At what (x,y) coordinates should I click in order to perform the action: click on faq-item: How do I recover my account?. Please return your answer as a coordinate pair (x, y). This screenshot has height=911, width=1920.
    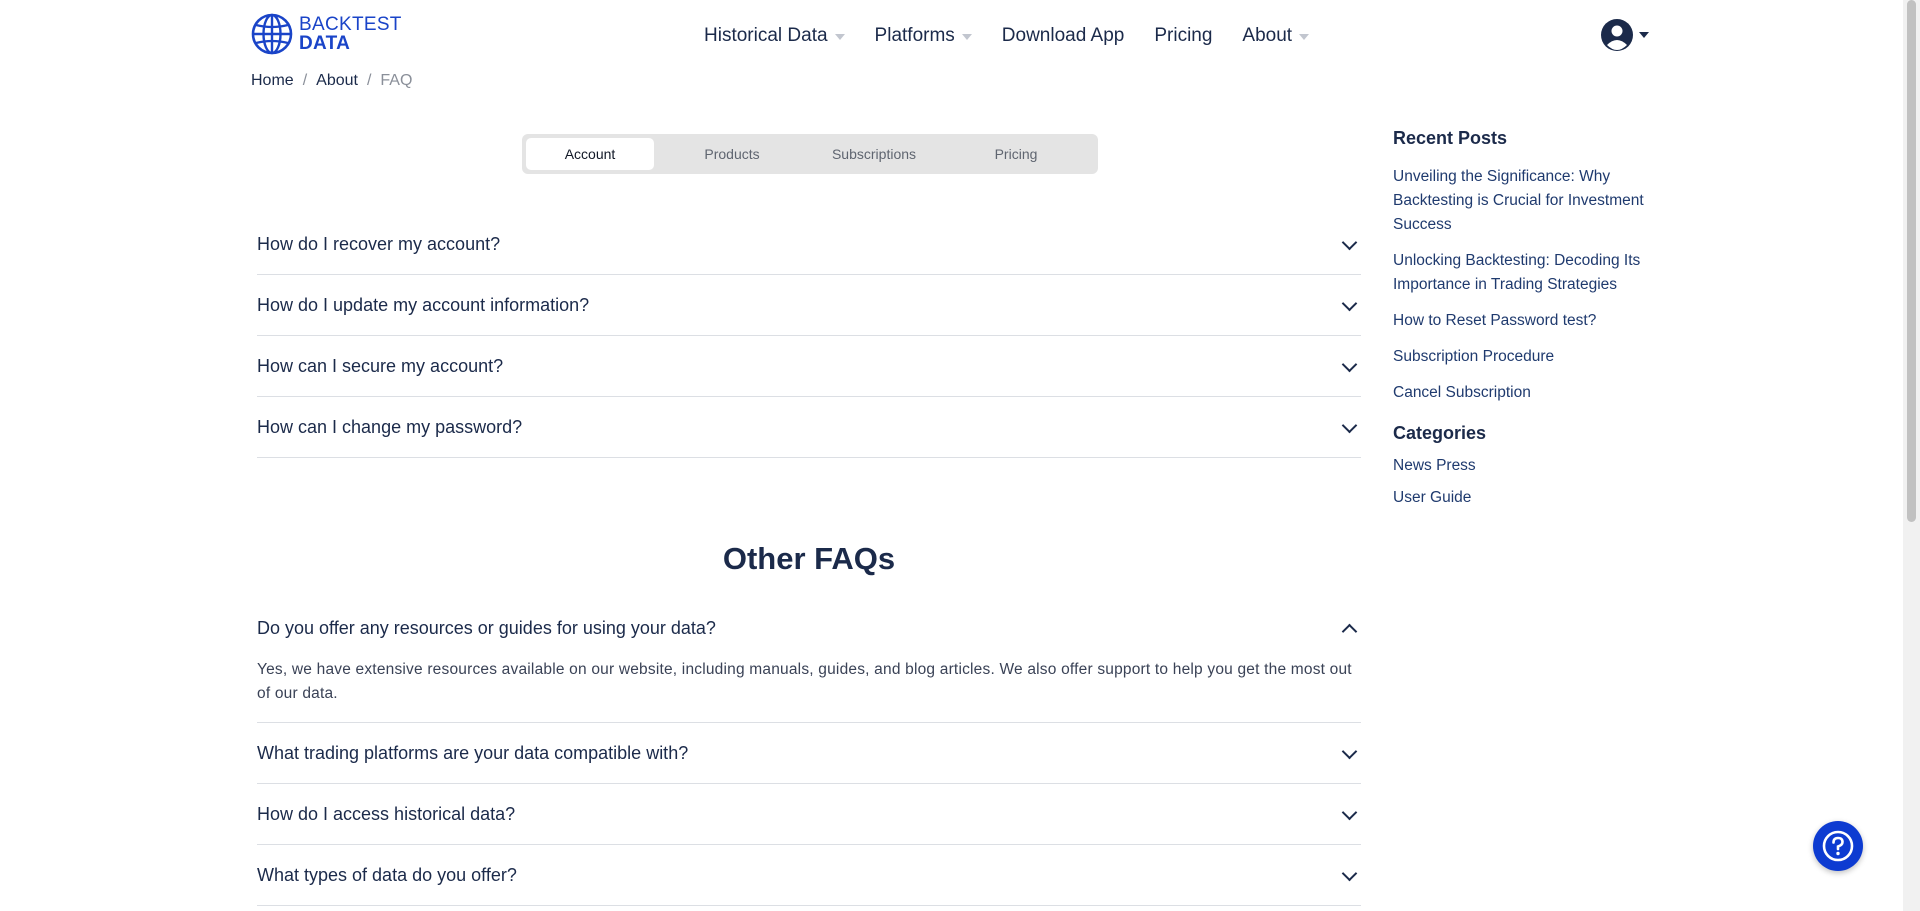
    Looking at the image, I should click on (809, 244).